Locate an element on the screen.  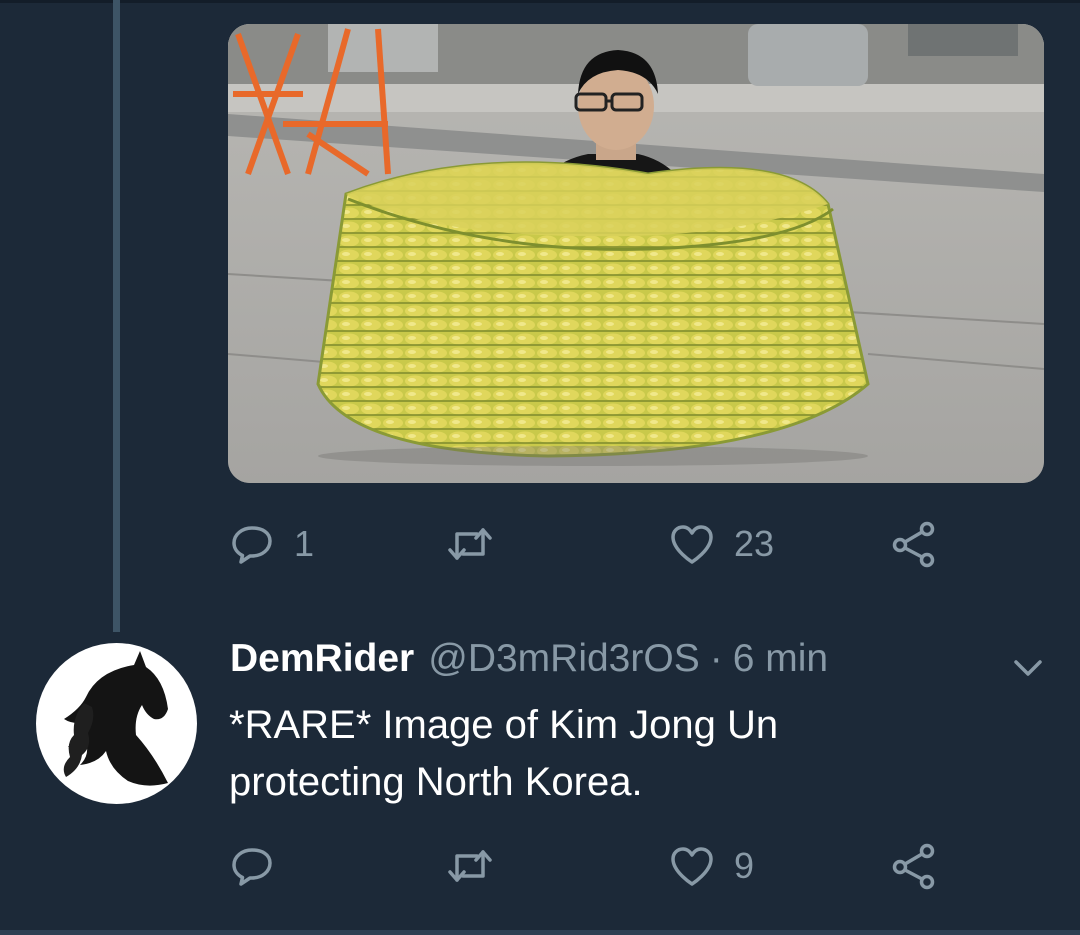
tweet-text-line: protecting North Korea. is located at coordinates (436, 782).